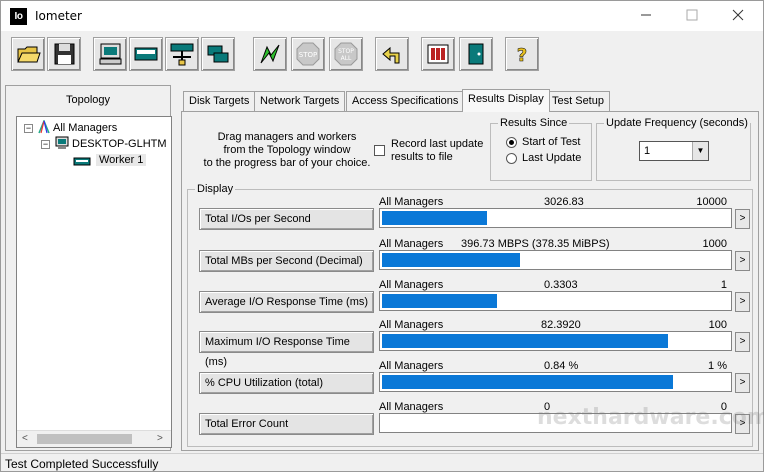  I want to click on scroll-right-icon: >, so click(160, 438).